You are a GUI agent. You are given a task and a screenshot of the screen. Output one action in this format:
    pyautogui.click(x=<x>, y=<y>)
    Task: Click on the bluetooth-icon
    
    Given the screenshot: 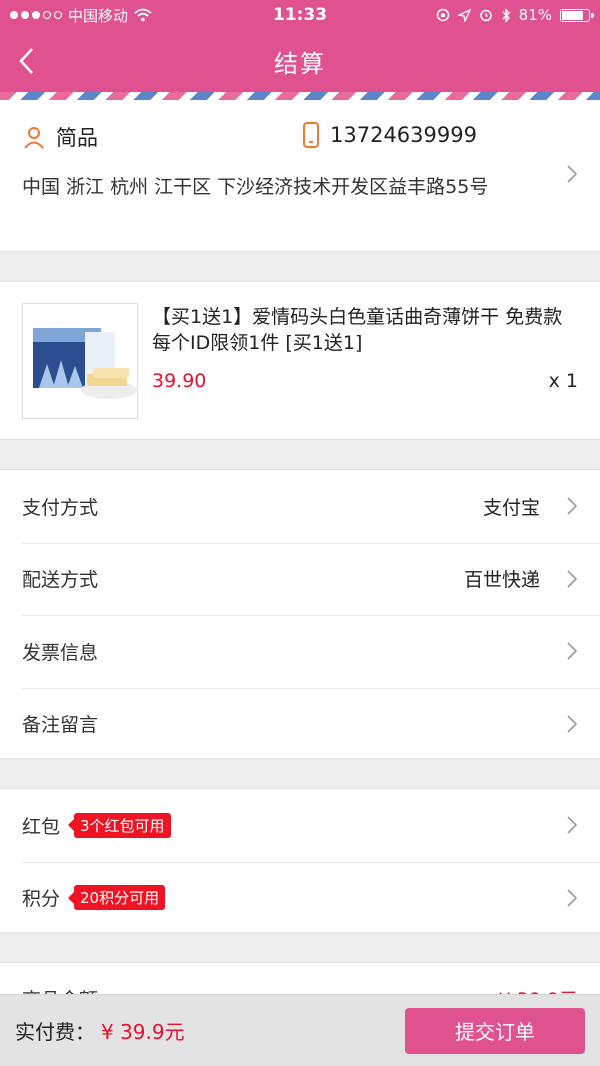 What is the action you would take?
    pyautogui.click(x=506, y=15)
    